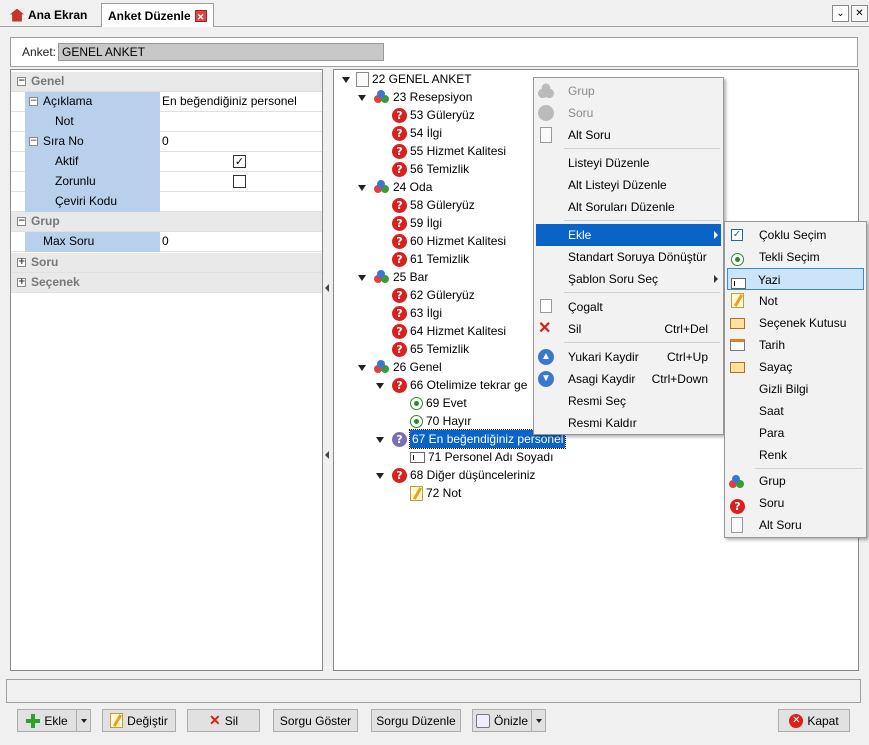 Image resolution: width=869 pixels, height=745 pixels. Describe the element at coordinates (628, 329) in the screenshot. I see `menu-item-sil: ✕ Sil Ctrl+Del` at that location.